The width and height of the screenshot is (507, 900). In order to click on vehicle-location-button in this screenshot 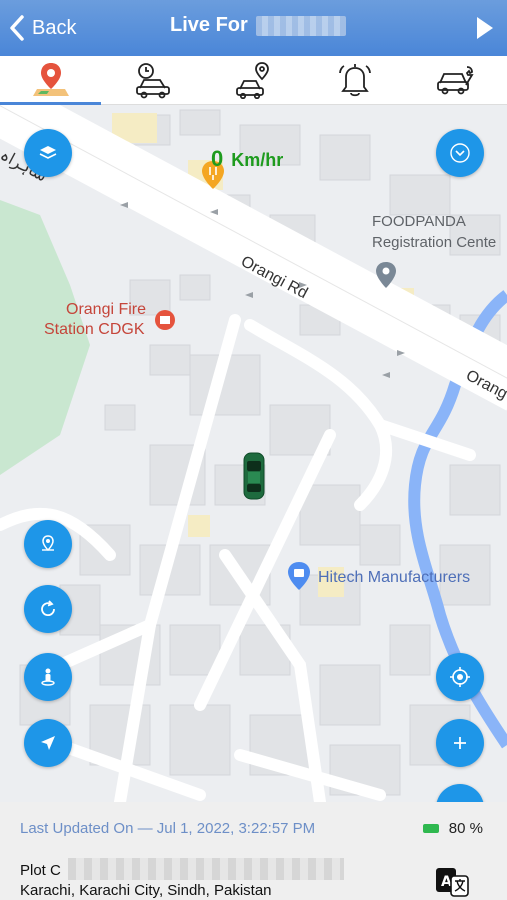, I will do `click(48, 544)`.